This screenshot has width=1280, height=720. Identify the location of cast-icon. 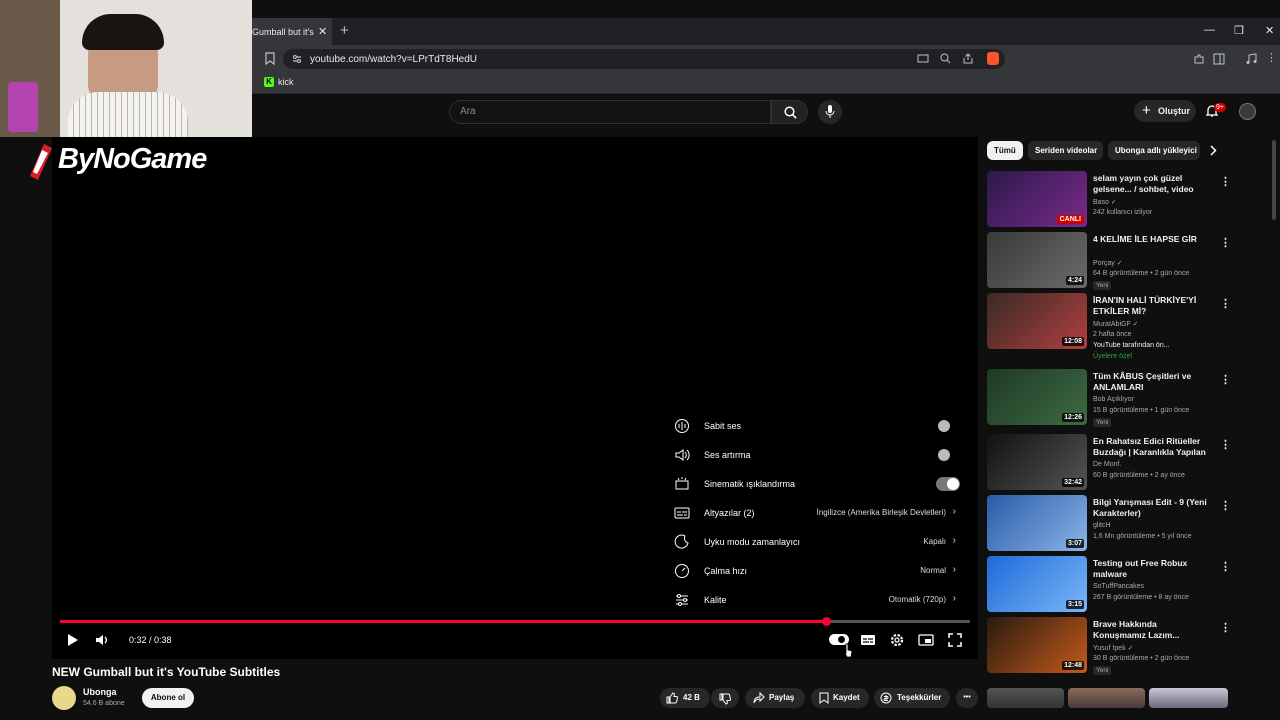
(923, 59).